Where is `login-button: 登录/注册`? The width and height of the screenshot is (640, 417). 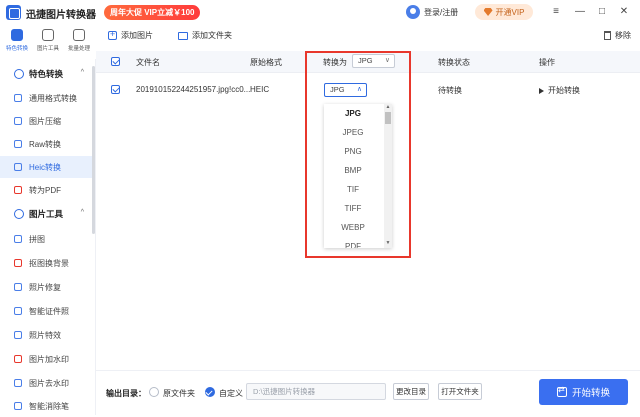
login-button: 登录/注册 is located at coordinates (432, 12).